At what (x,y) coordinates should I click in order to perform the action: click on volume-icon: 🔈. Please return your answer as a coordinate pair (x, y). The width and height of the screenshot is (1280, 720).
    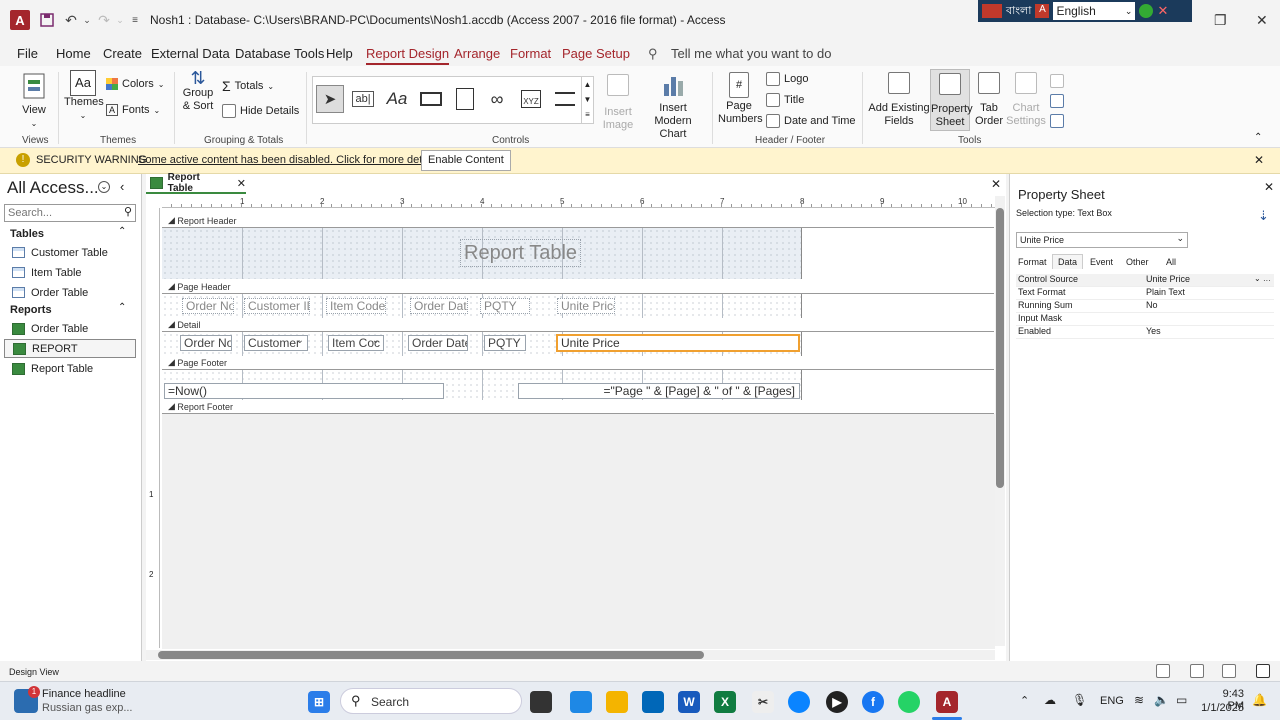
    Looking at the image, I should click on (1161, 700).